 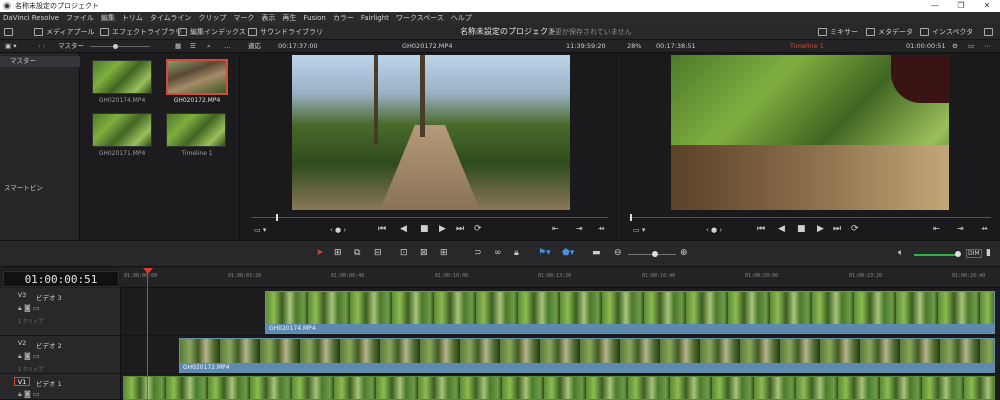 I want to click on list-view-icon: ☰, so click(x=193, y=46).